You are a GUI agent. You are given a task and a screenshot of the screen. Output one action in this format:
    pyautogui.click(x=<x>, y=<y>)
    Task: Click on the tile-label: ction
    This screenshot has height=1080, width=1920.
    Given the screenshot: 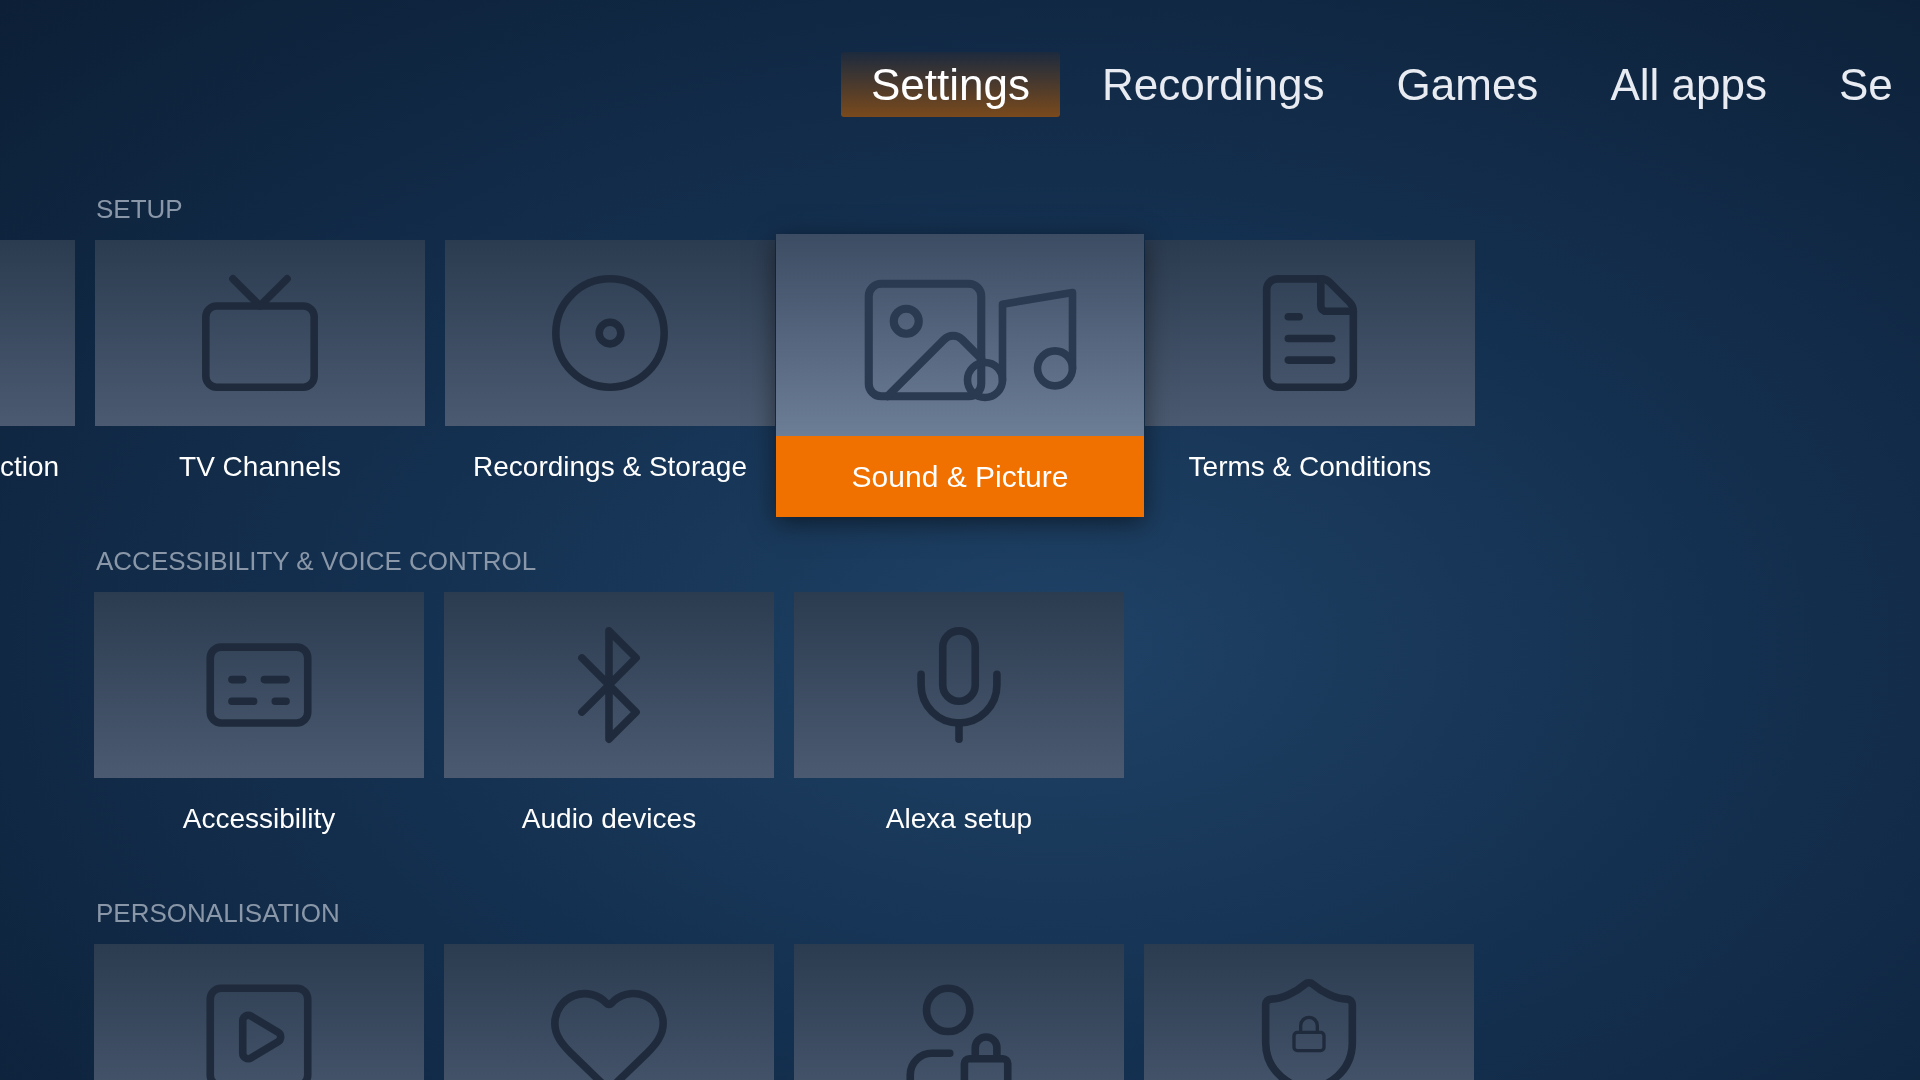 What is the action you would take?
    pyautogui.click(x=30, y=467)
    